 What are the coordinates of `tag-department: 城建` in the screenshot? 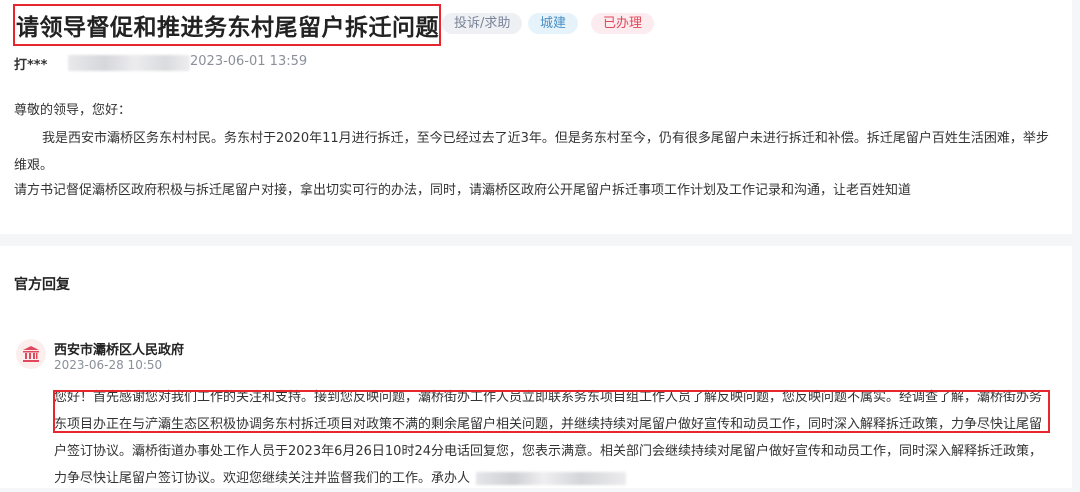 It's located at (553, 23).